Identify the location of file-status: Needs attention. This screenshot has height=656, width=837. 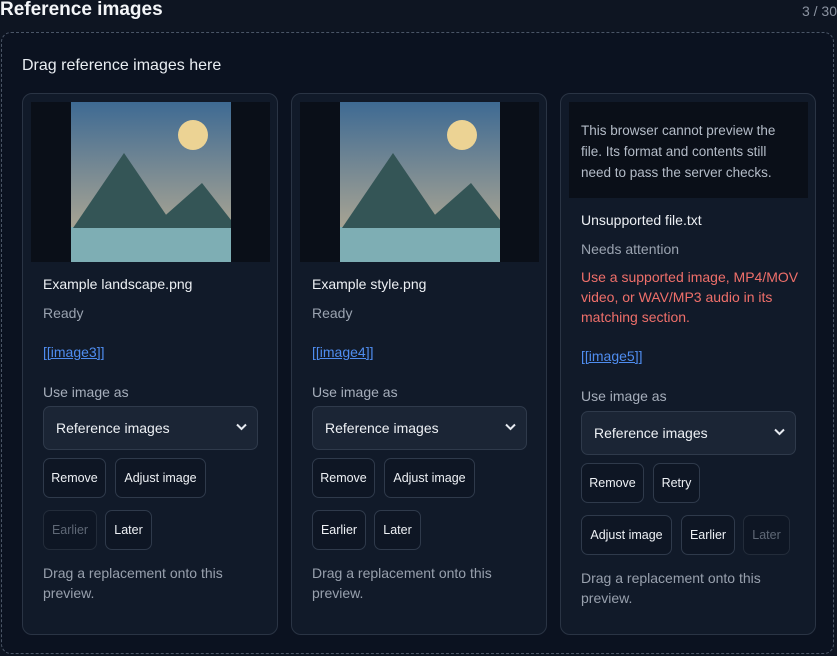
(630, 249).